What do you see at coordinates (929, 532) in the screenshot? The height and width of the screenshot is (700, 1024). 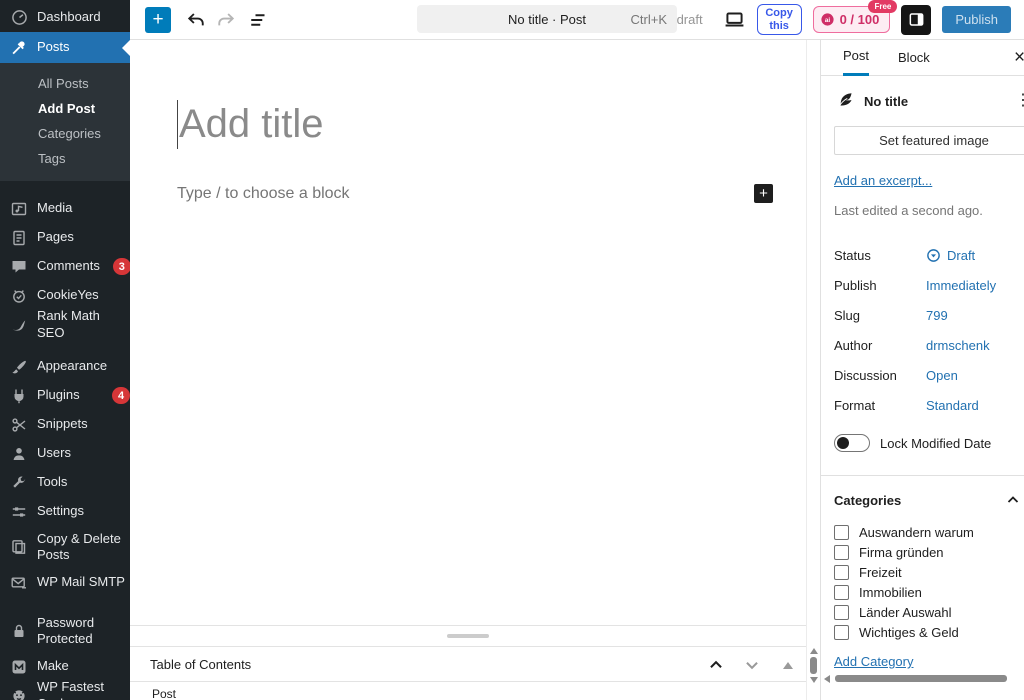 I see `category-option: Auswandern warum` at bounding box center [929, 532].